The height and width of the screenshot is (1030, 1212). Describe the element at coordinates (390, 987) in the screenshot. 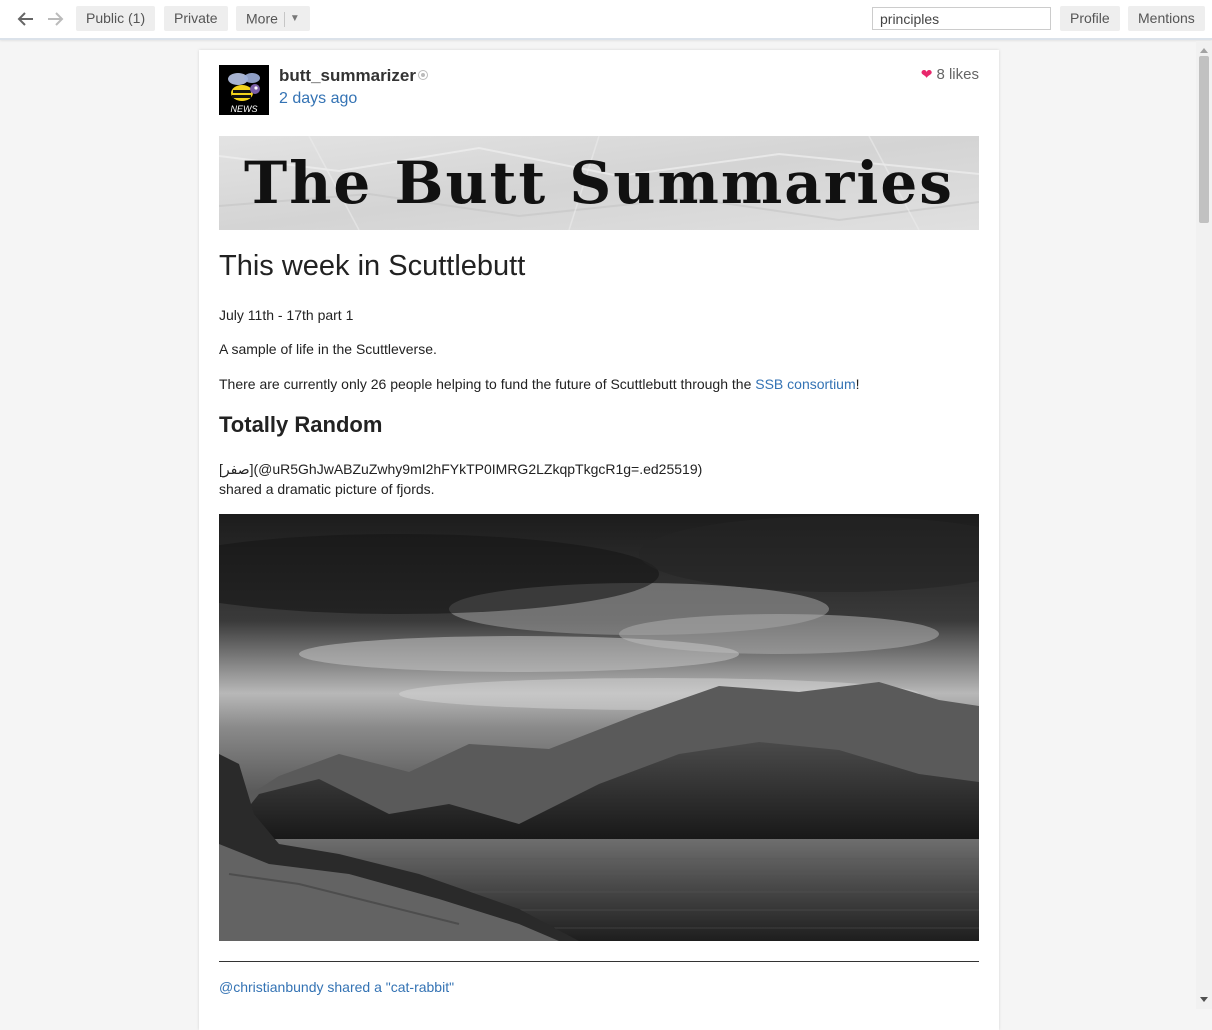

I see `cat-rabbit-link: shared a "cat-rabbit"` at that location.